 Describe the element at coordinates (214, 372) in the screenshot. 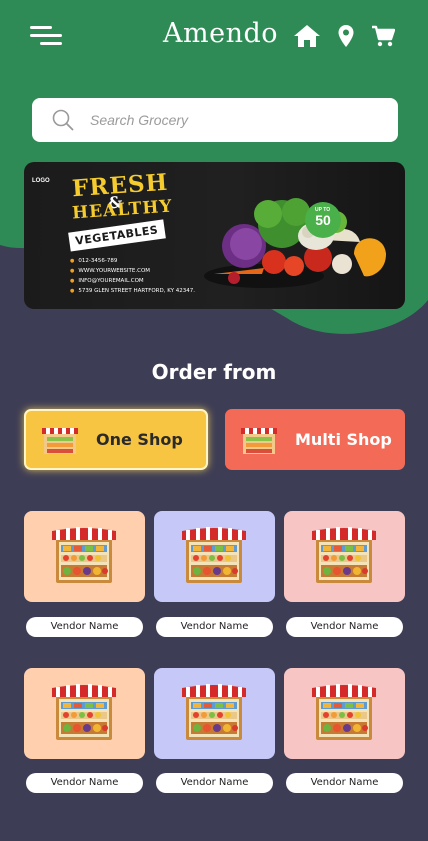

I see `order-from-title: Order from` at that location.